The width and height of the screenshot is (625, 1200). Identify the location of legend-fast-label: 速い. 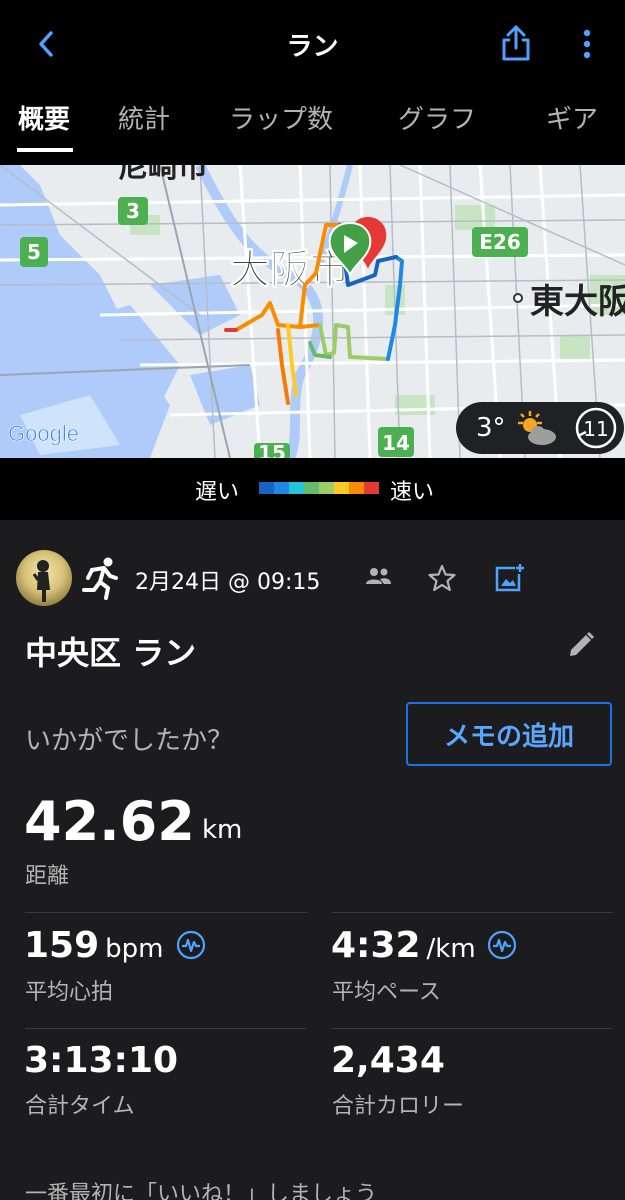
(412, 492).